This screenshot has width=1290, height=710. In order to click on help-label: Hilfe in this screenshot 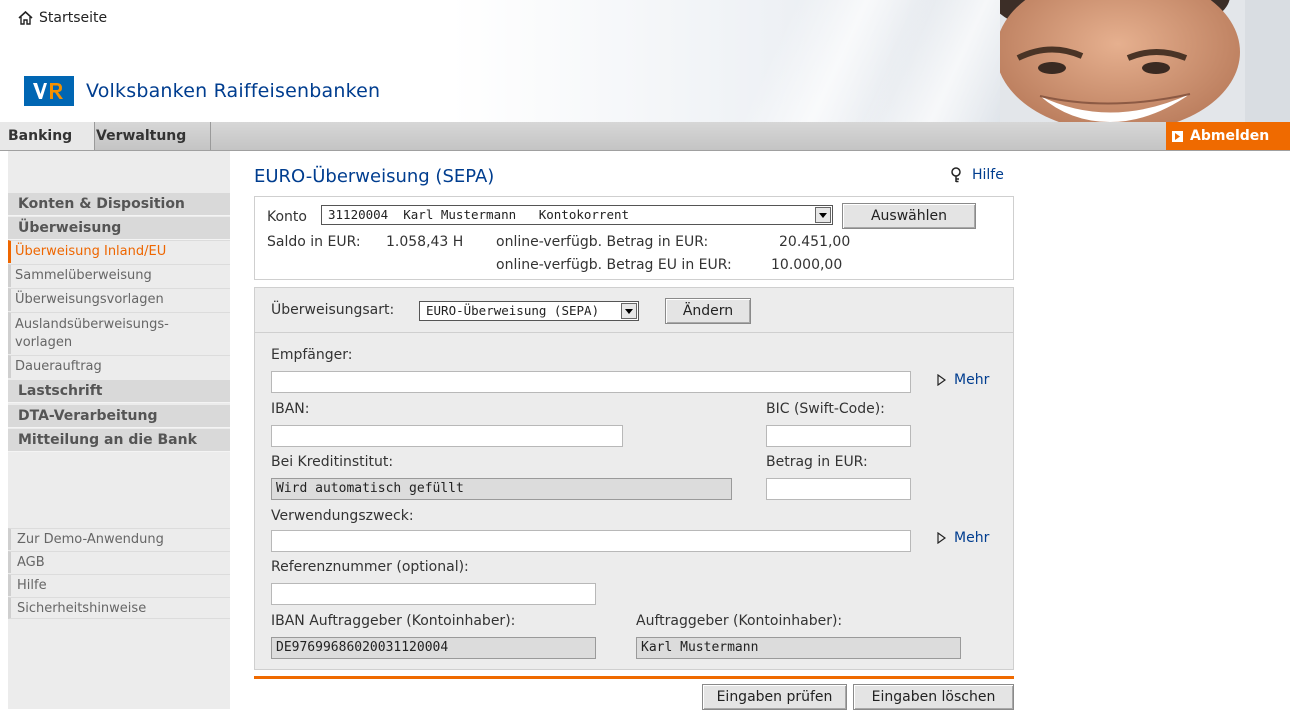, I will do `click(988, 175)`.